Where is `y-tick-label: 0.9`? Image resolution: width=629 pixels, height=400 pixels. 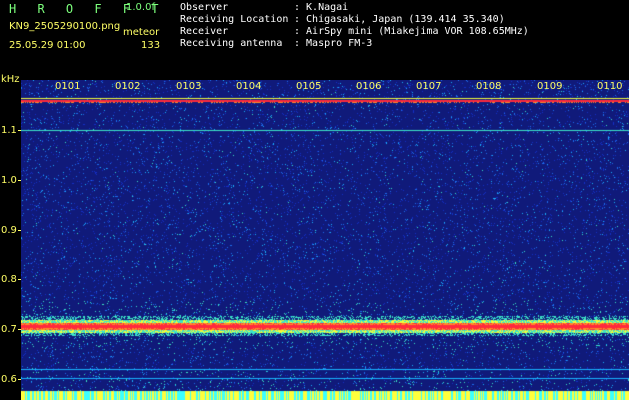
y-tick-label: 0.9 is located at coordinates (9, 230).